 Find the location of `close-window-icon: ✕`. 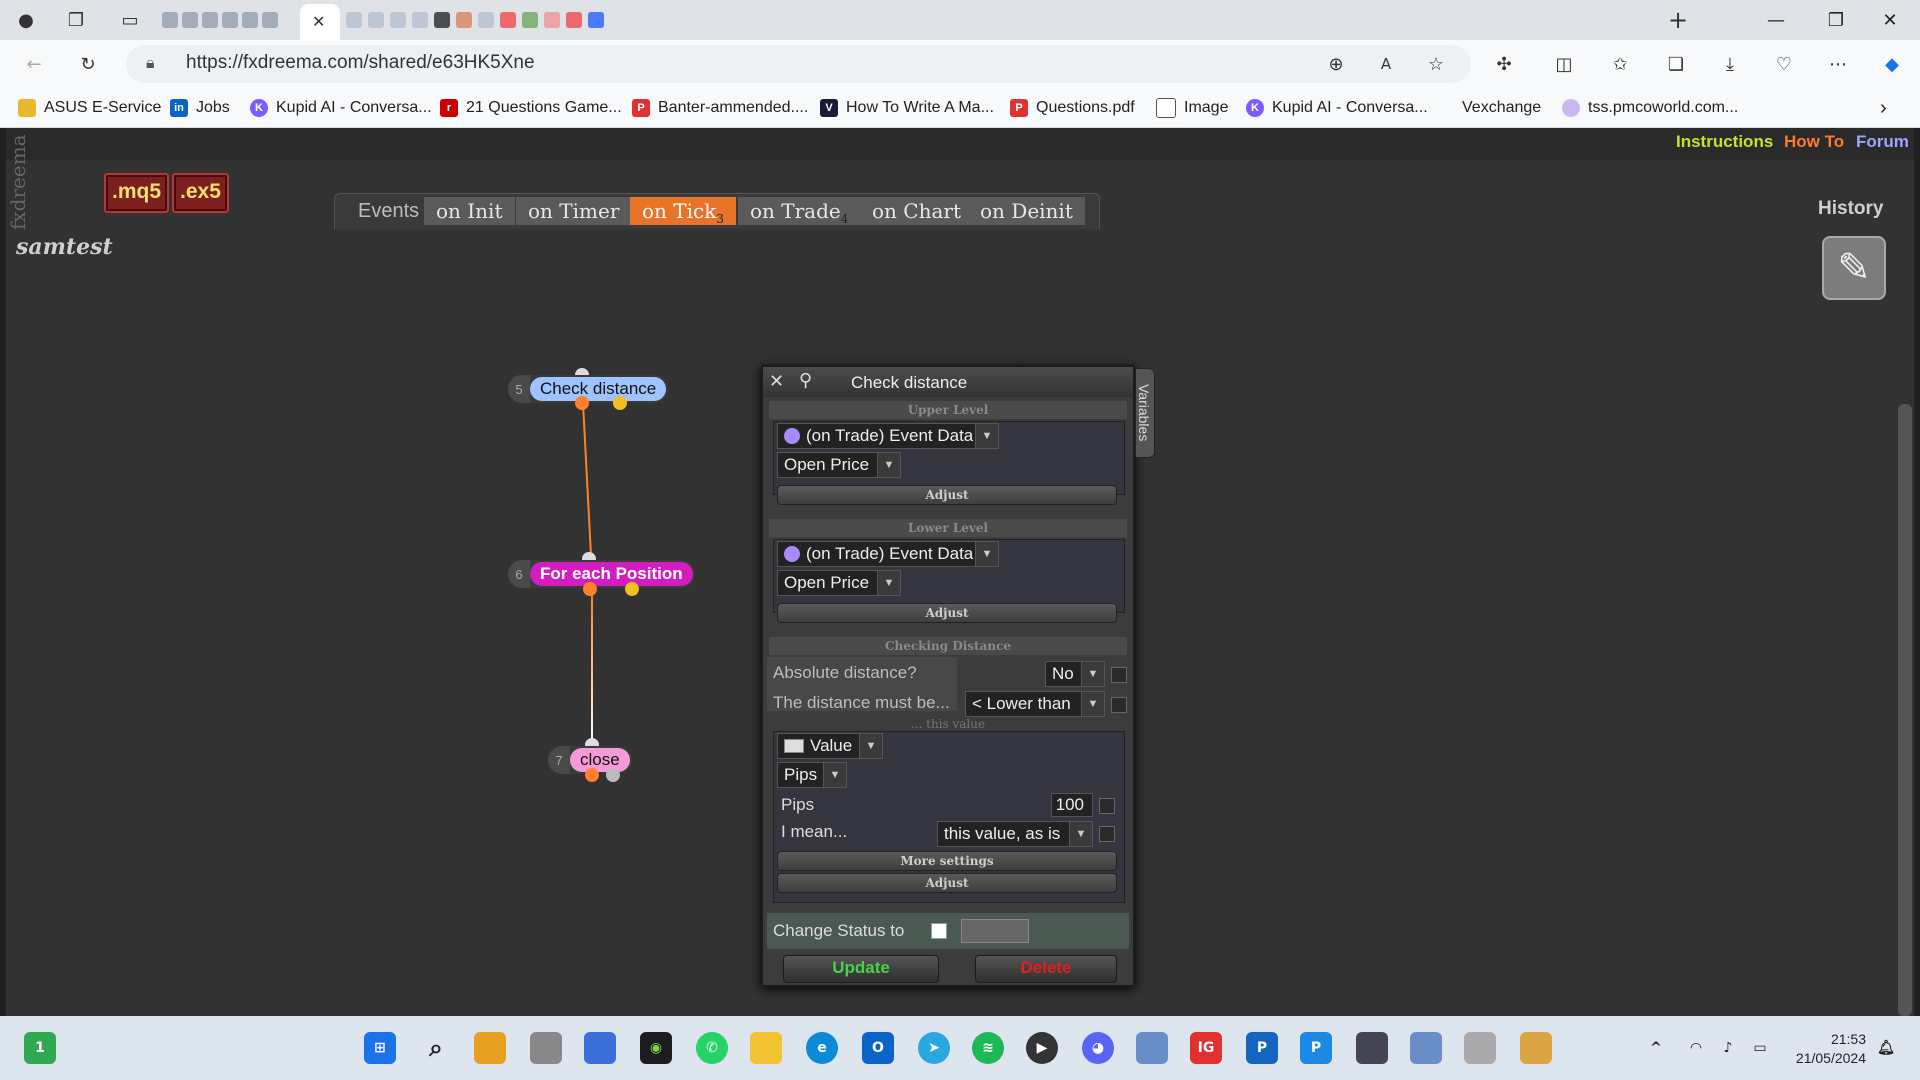

close-window-icon: ✕ is located at coordinates (1890, 20).